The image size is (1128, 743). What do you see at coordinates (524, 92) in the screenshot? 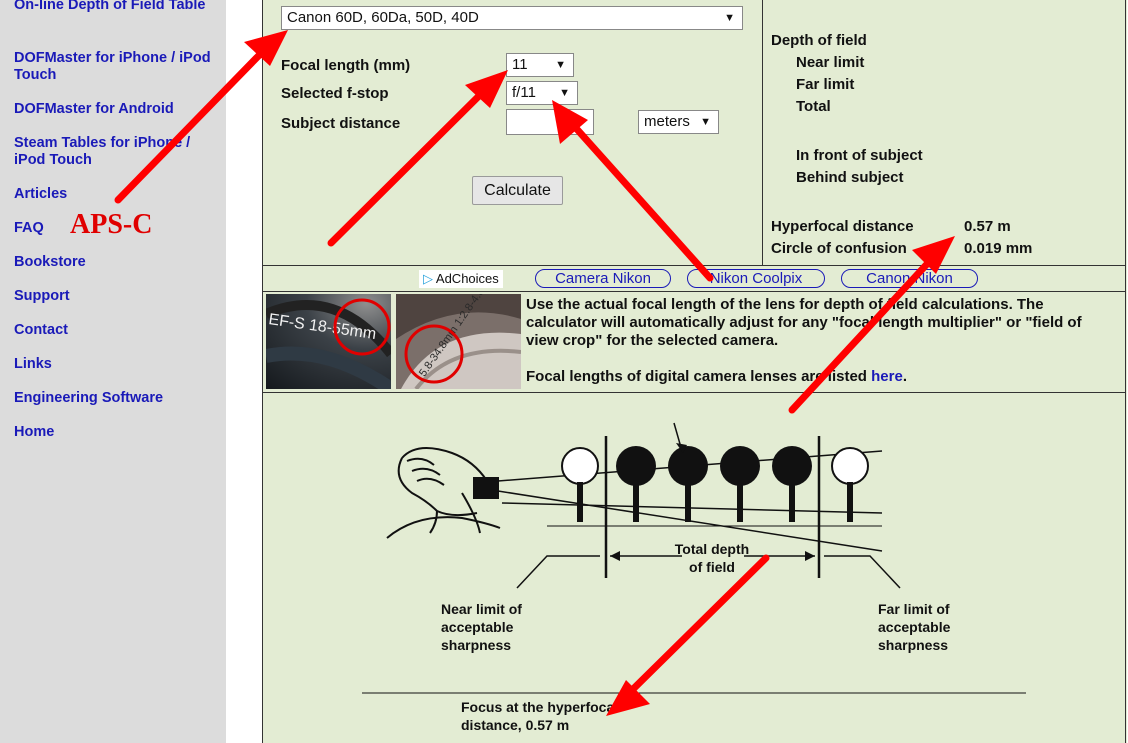
I see `fstop-value: f/11` at bounding box center [524, 92].